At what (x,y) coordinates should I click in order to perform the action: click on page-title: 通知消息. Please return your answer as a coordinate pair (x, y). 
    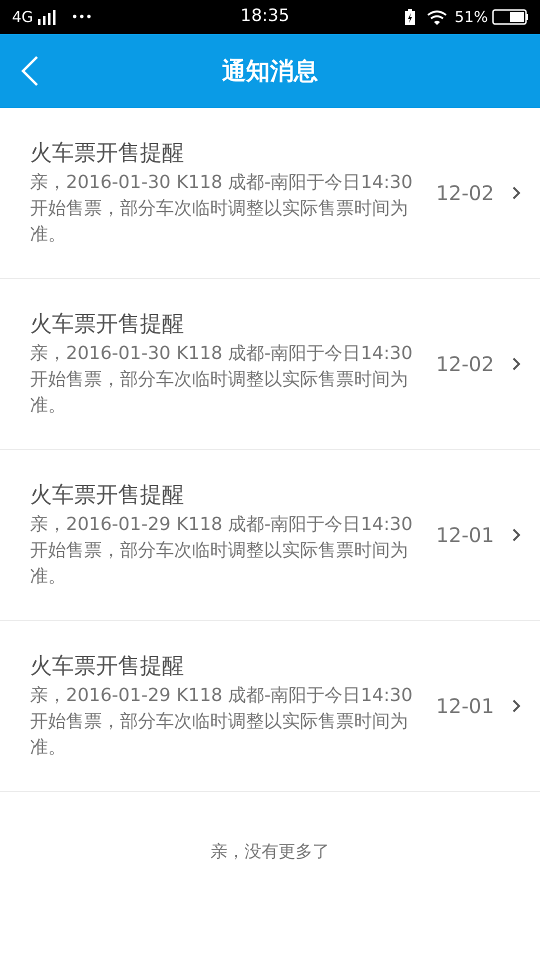
    Looking at the image, I should click on (270, 71).